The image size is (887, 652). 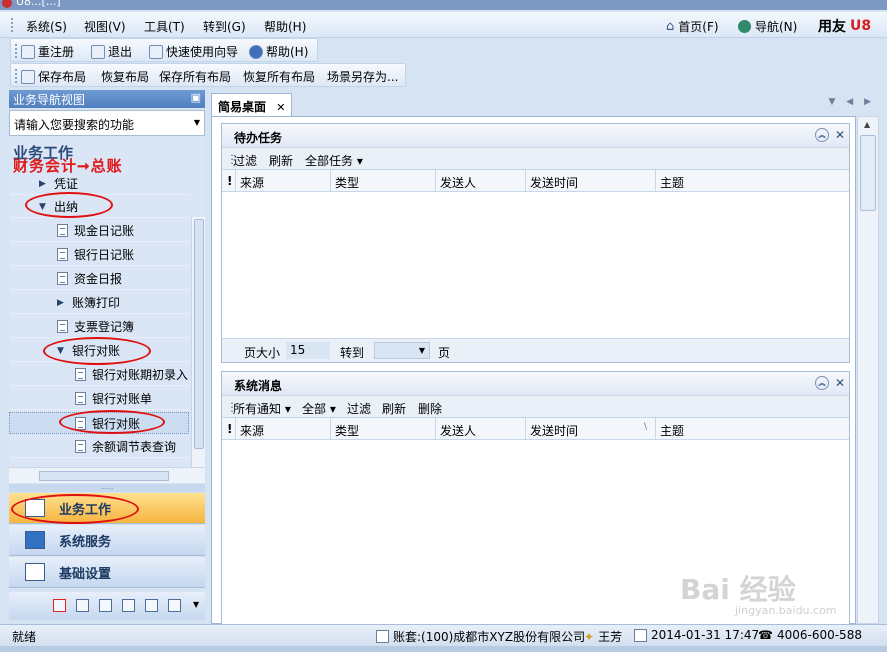 I want to click on restore-layout-button: 恢复布局, so click(x=125, y=76).